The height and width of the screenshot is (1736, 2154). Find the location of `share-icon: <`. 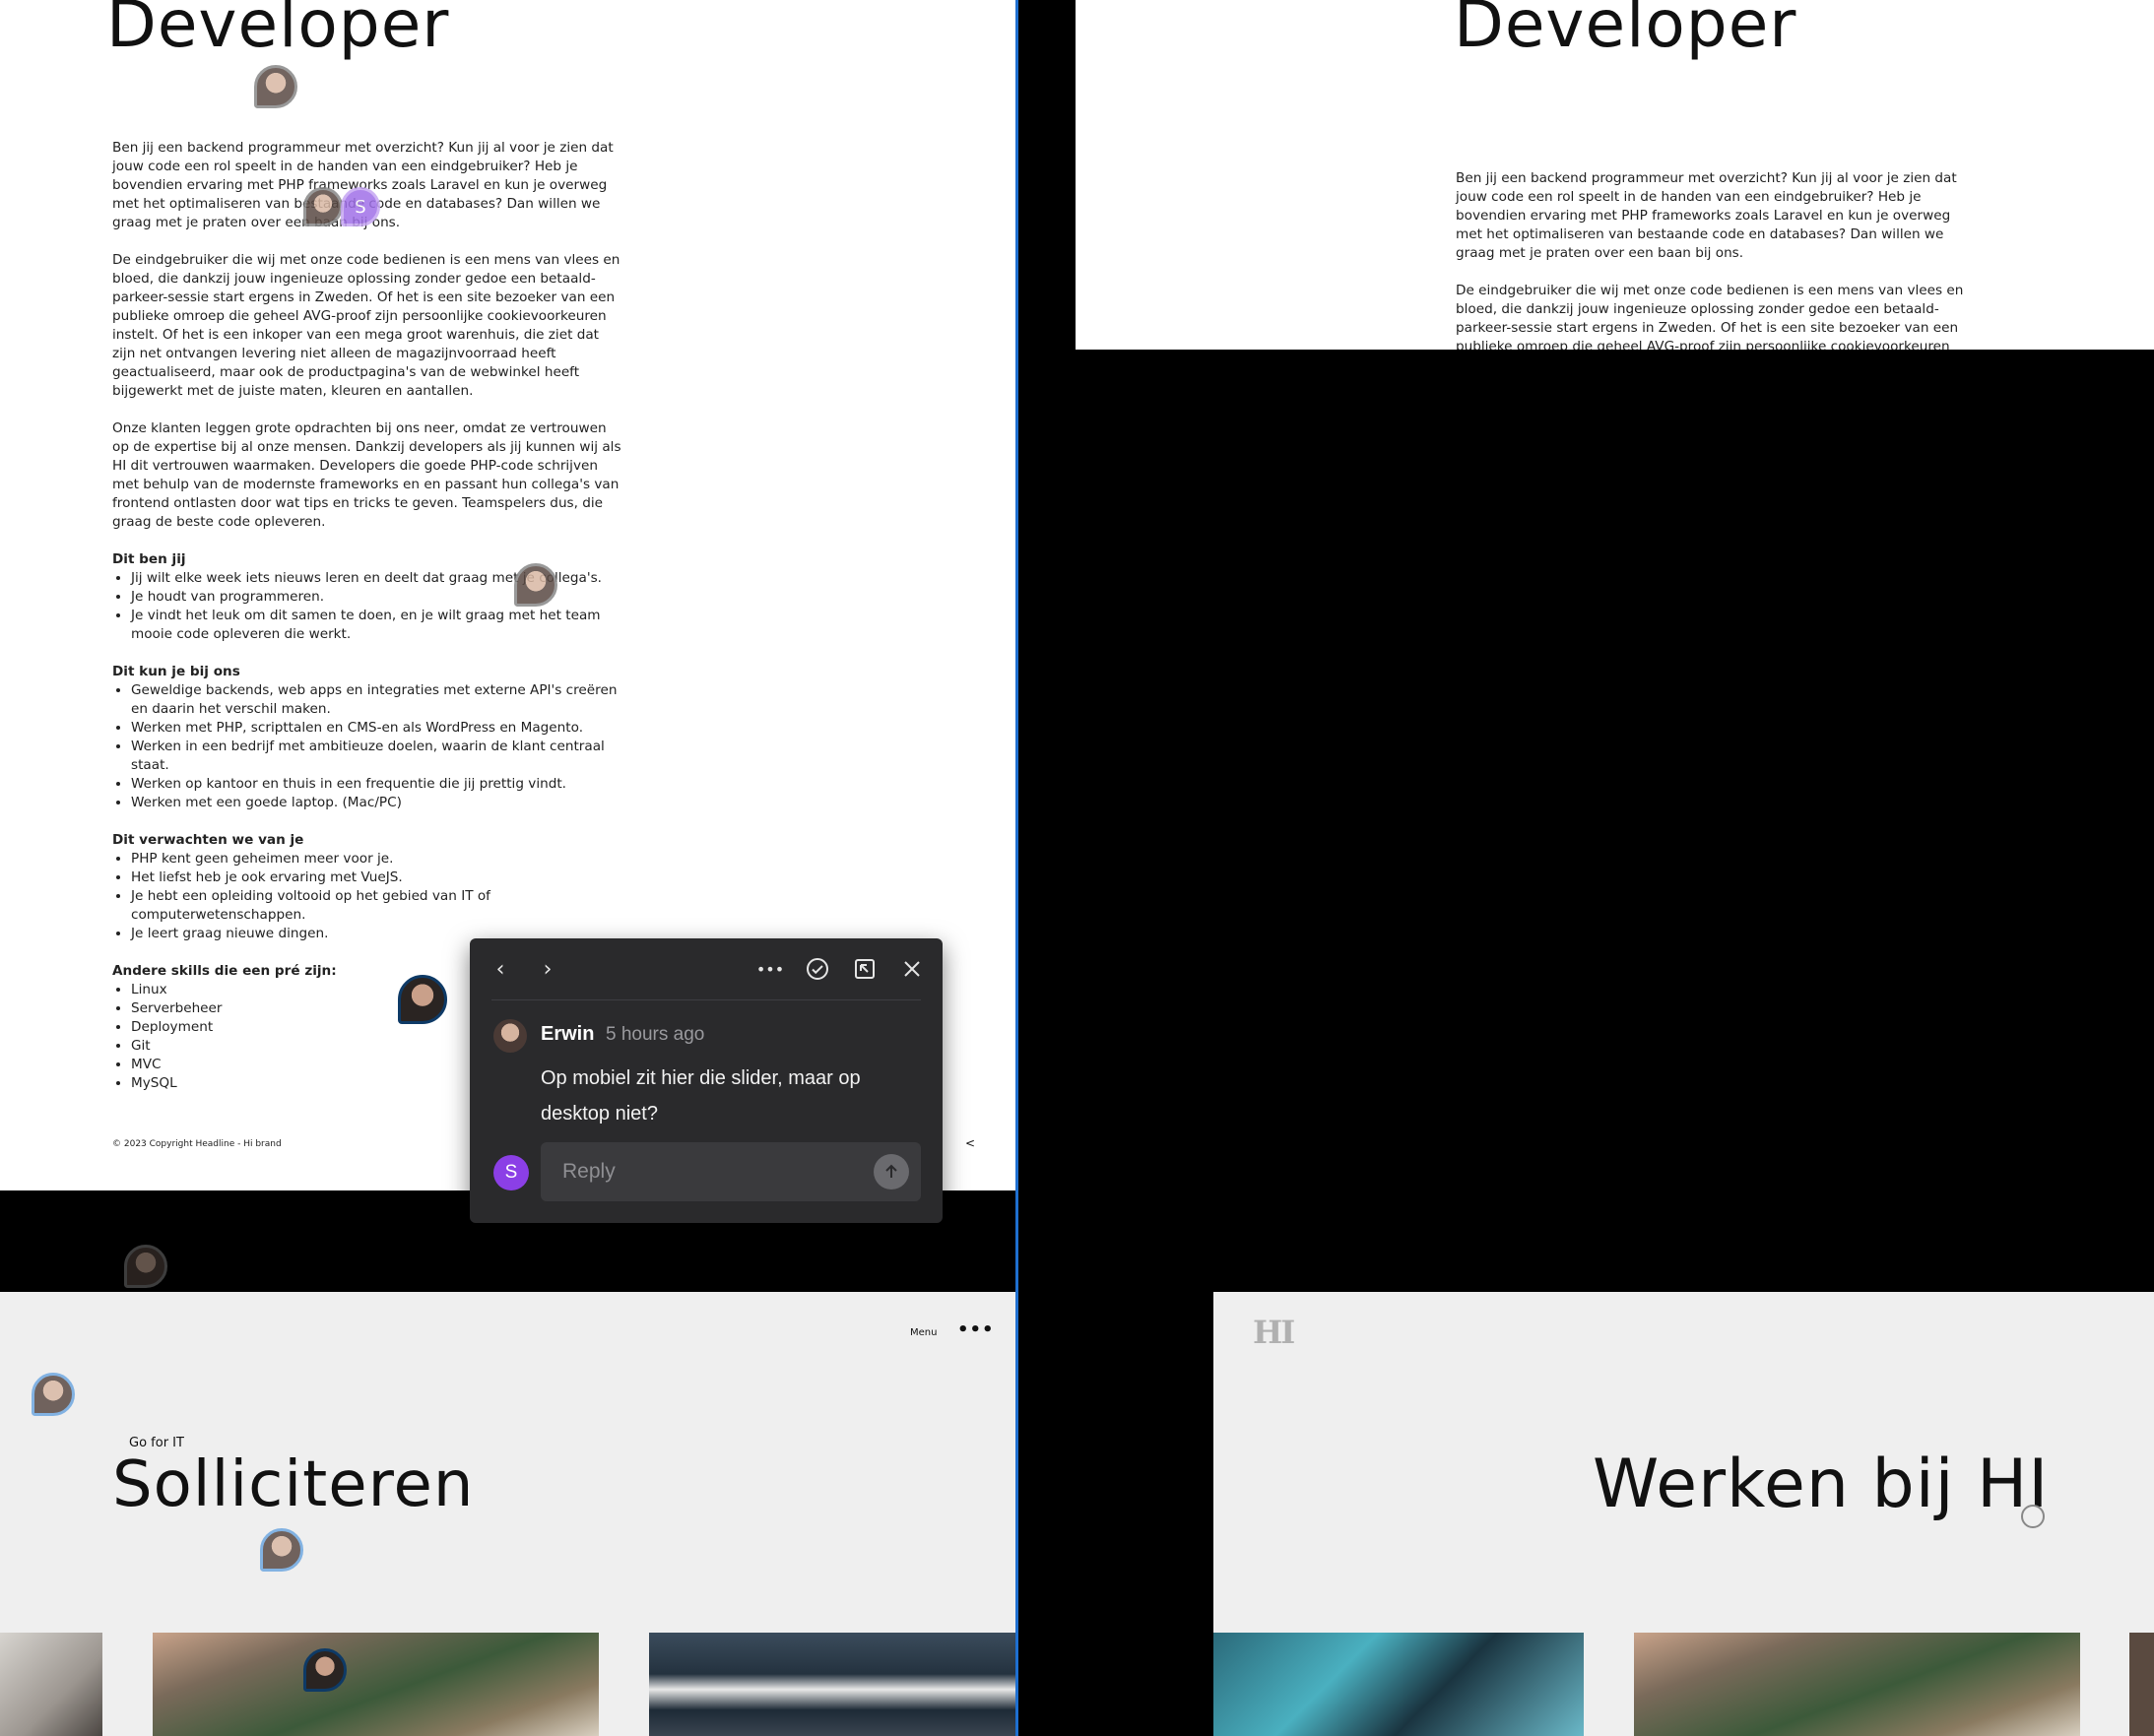

share-icon: < is located at coordinates (970, 1143).